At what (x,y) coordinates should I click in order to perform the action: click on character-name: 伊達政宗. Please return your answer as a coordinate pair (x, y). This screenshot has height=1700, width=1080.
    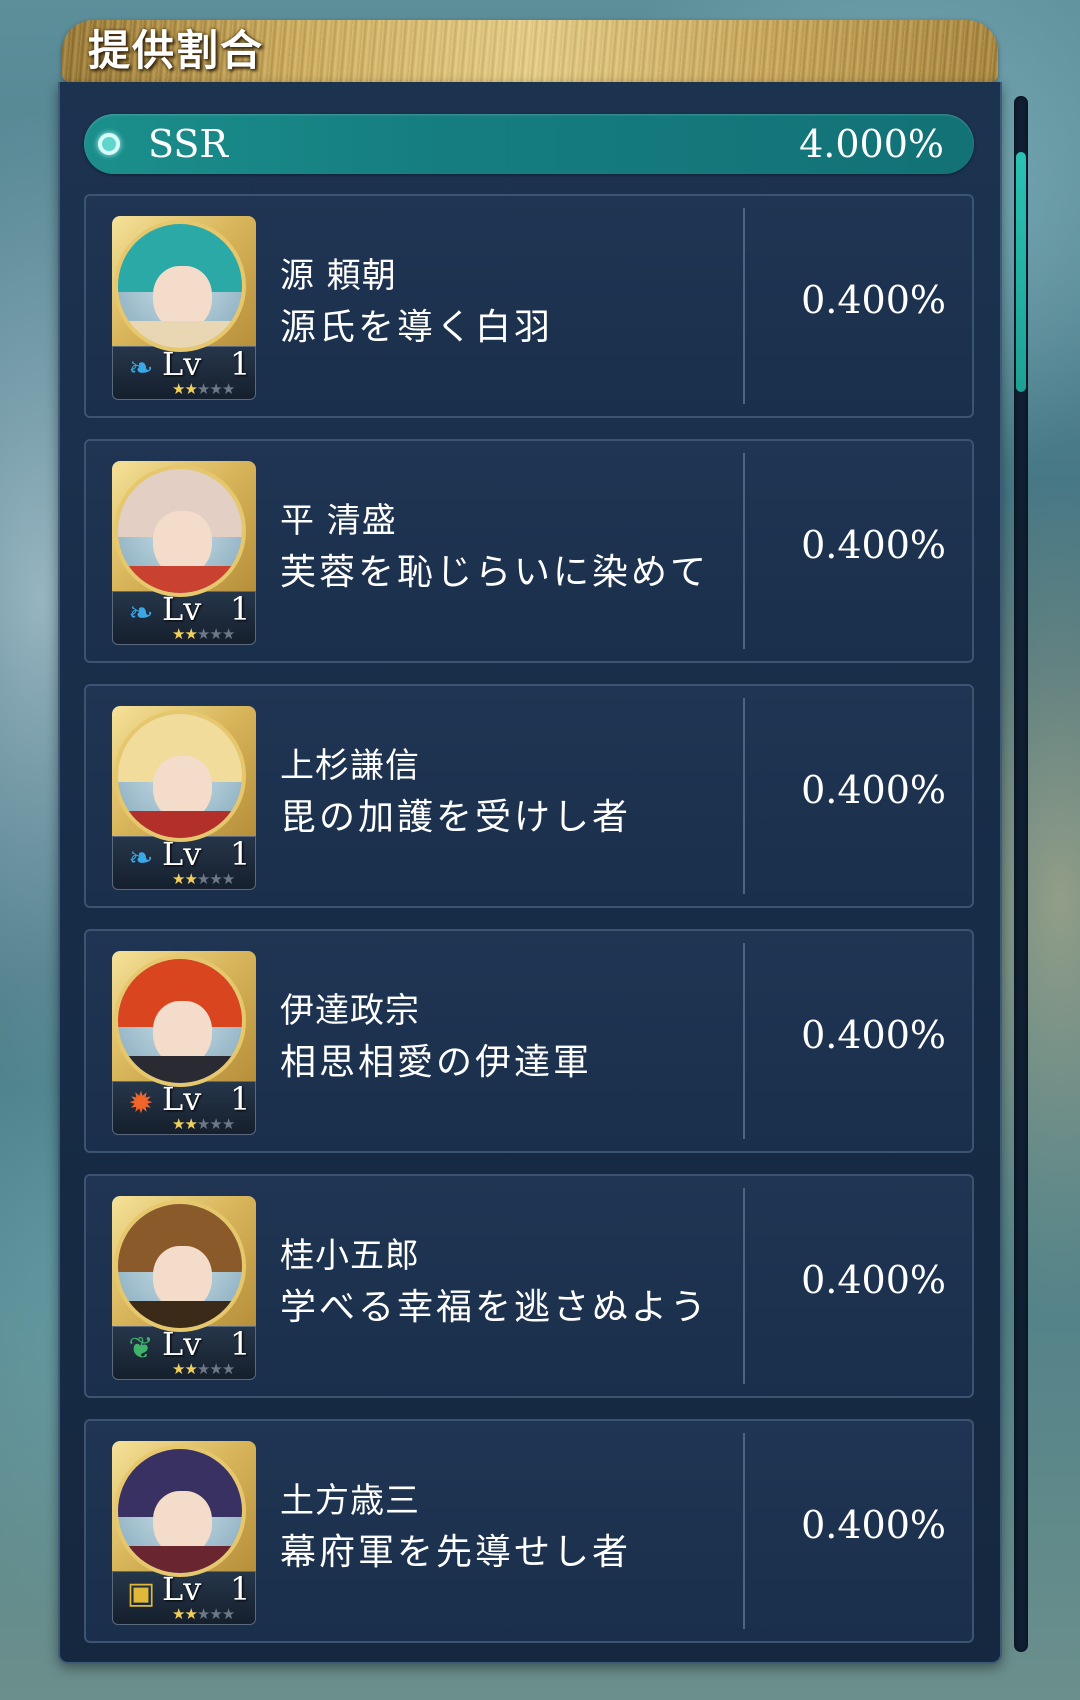
    Looking at the image, I should click on (350, 1011).